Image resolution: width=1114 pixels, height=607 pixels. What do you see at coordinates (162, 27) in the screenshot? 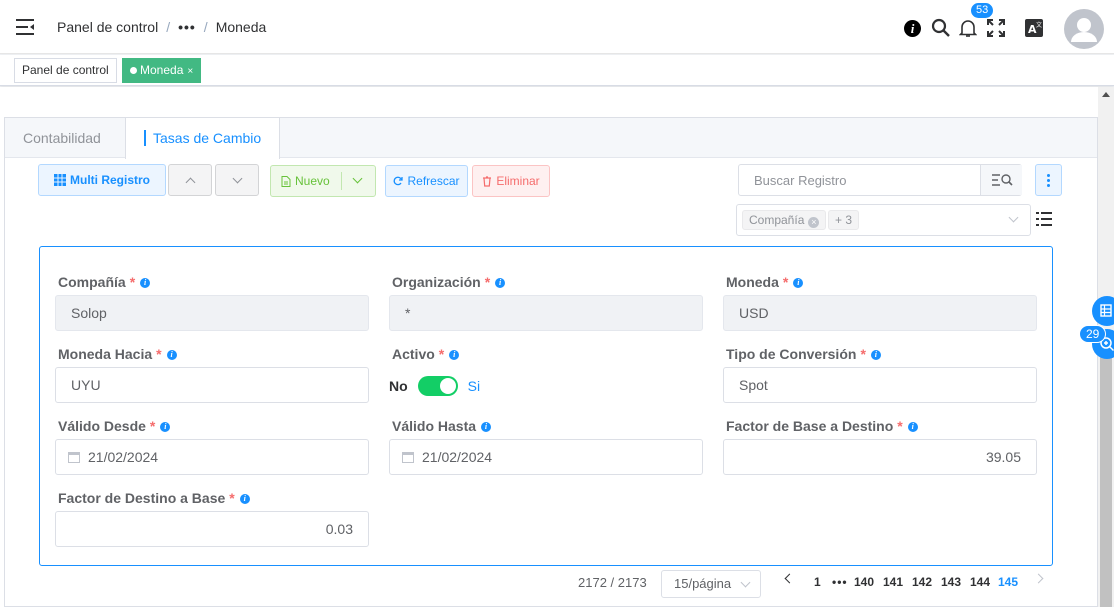
I see `breadcrumb: Panel de control / ••• / Moneda` at bounding box center [162, 27].